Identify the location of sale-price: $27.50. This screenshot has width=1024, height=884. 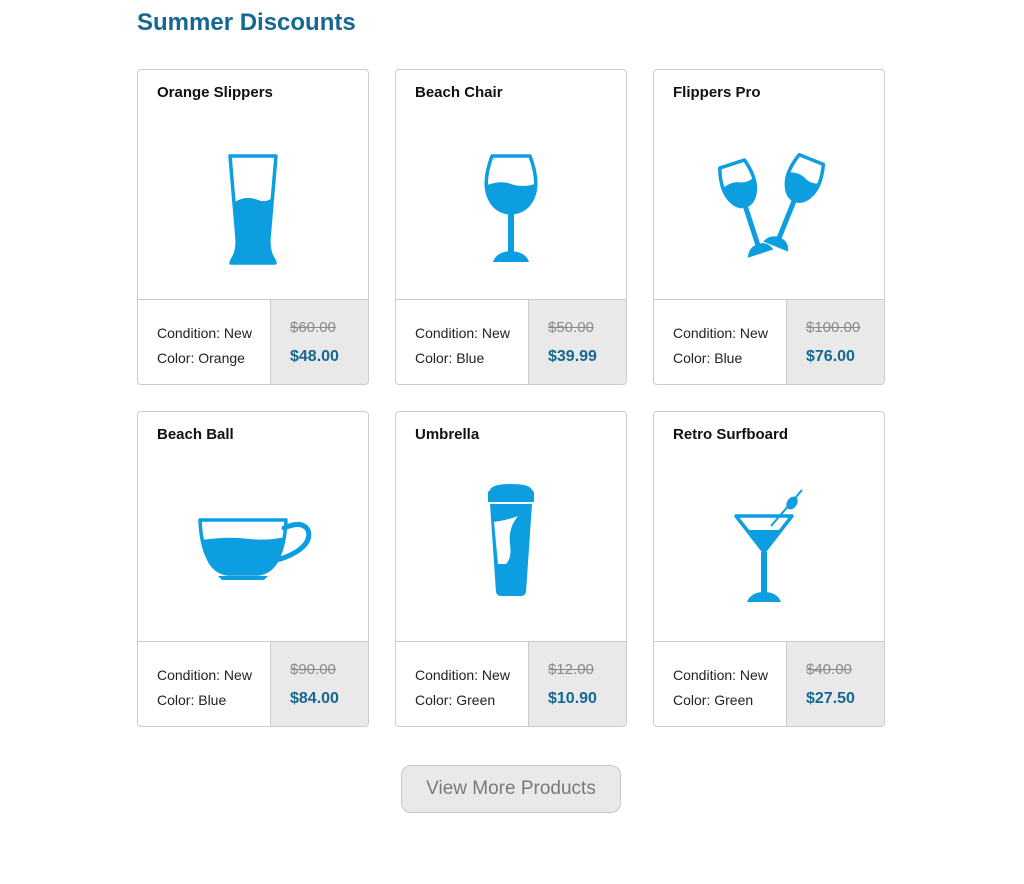
(830, 698).